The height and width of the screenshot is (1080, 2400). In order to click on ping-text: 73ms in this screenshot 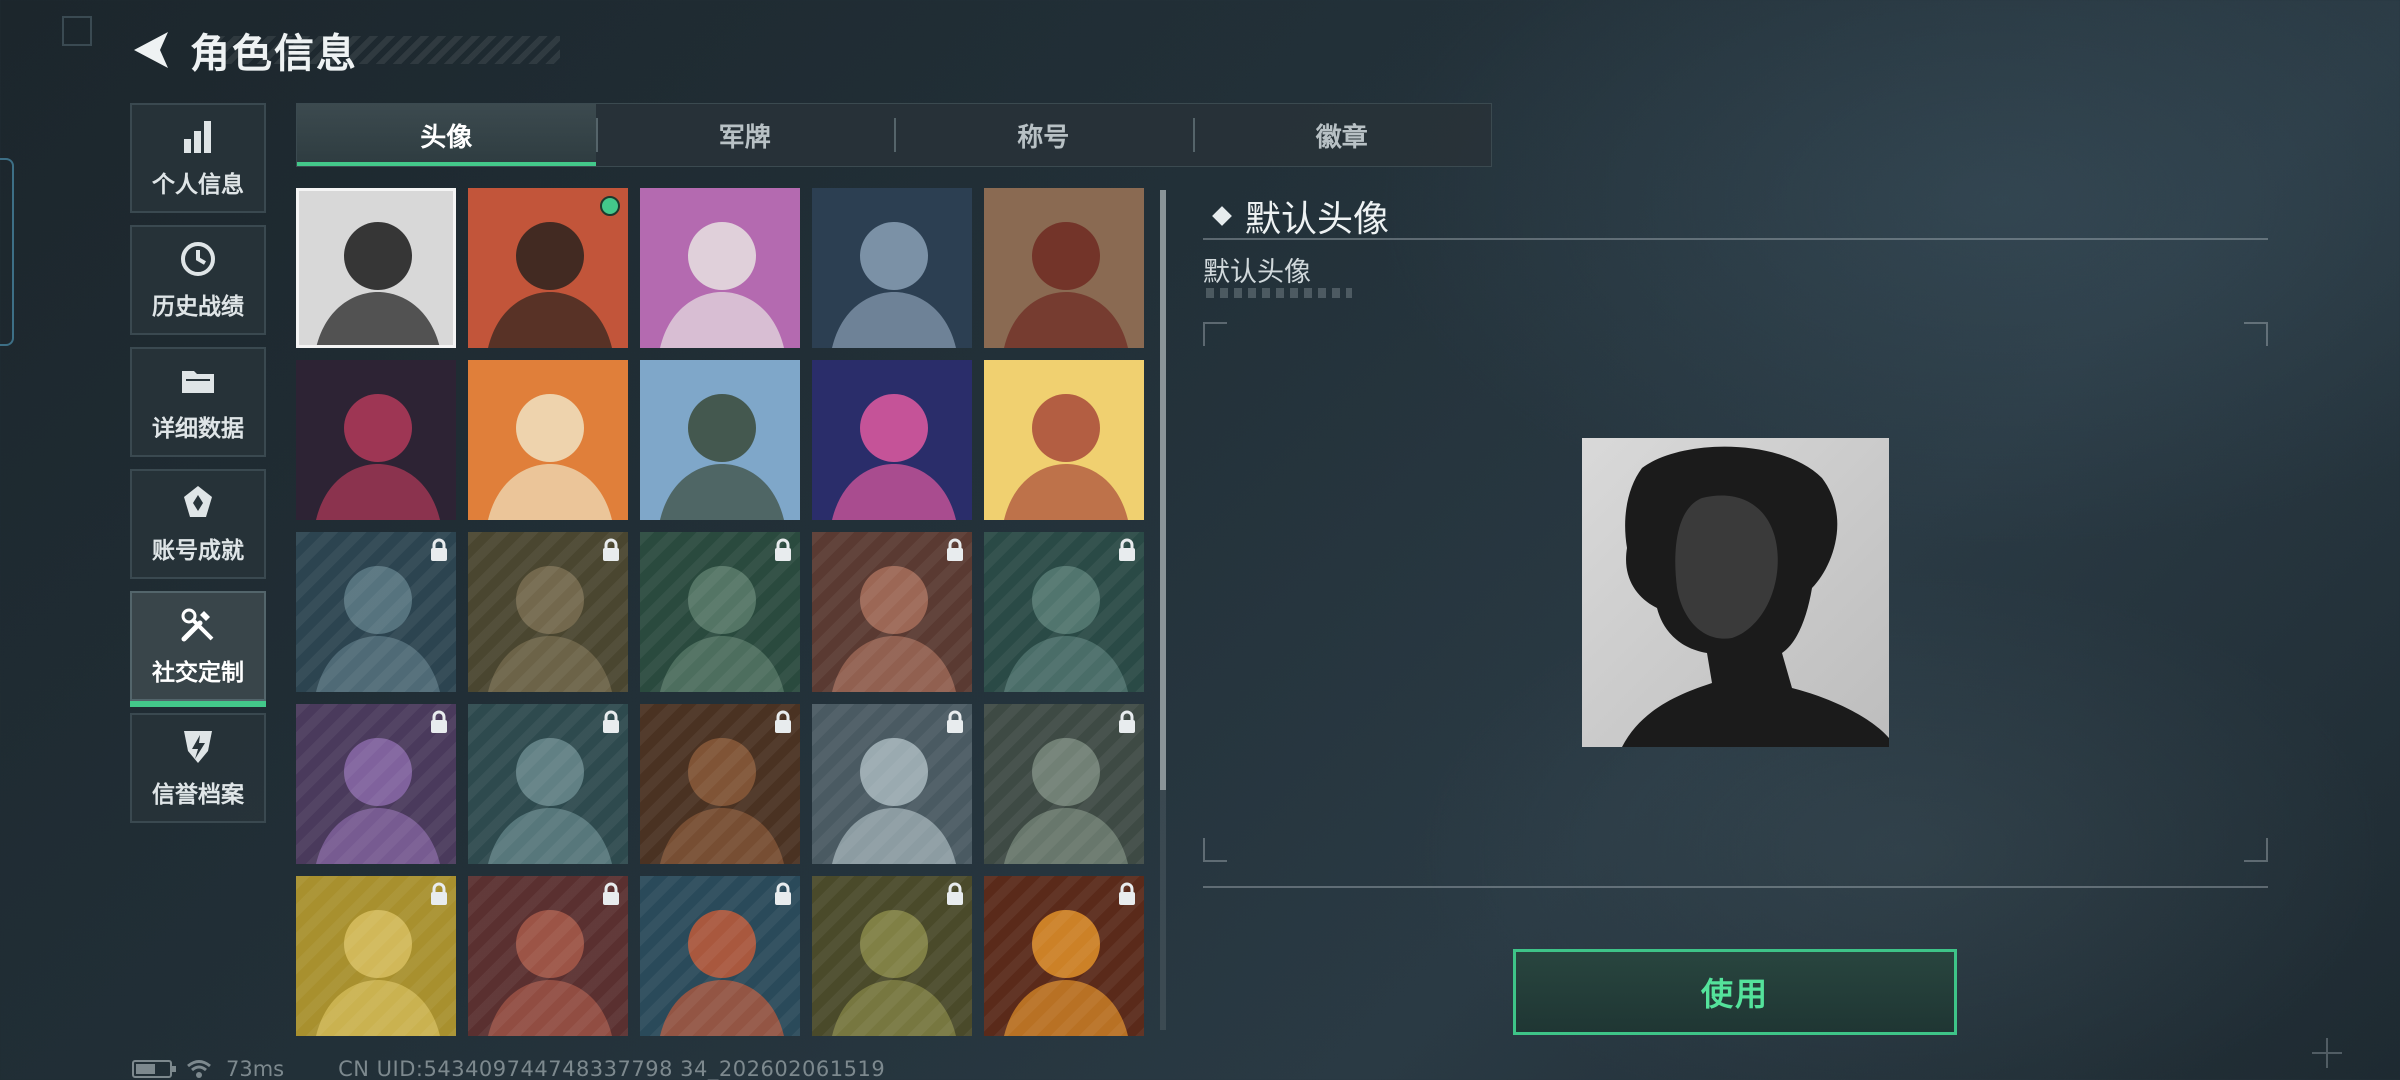, I will do `click(255, 1068)`.